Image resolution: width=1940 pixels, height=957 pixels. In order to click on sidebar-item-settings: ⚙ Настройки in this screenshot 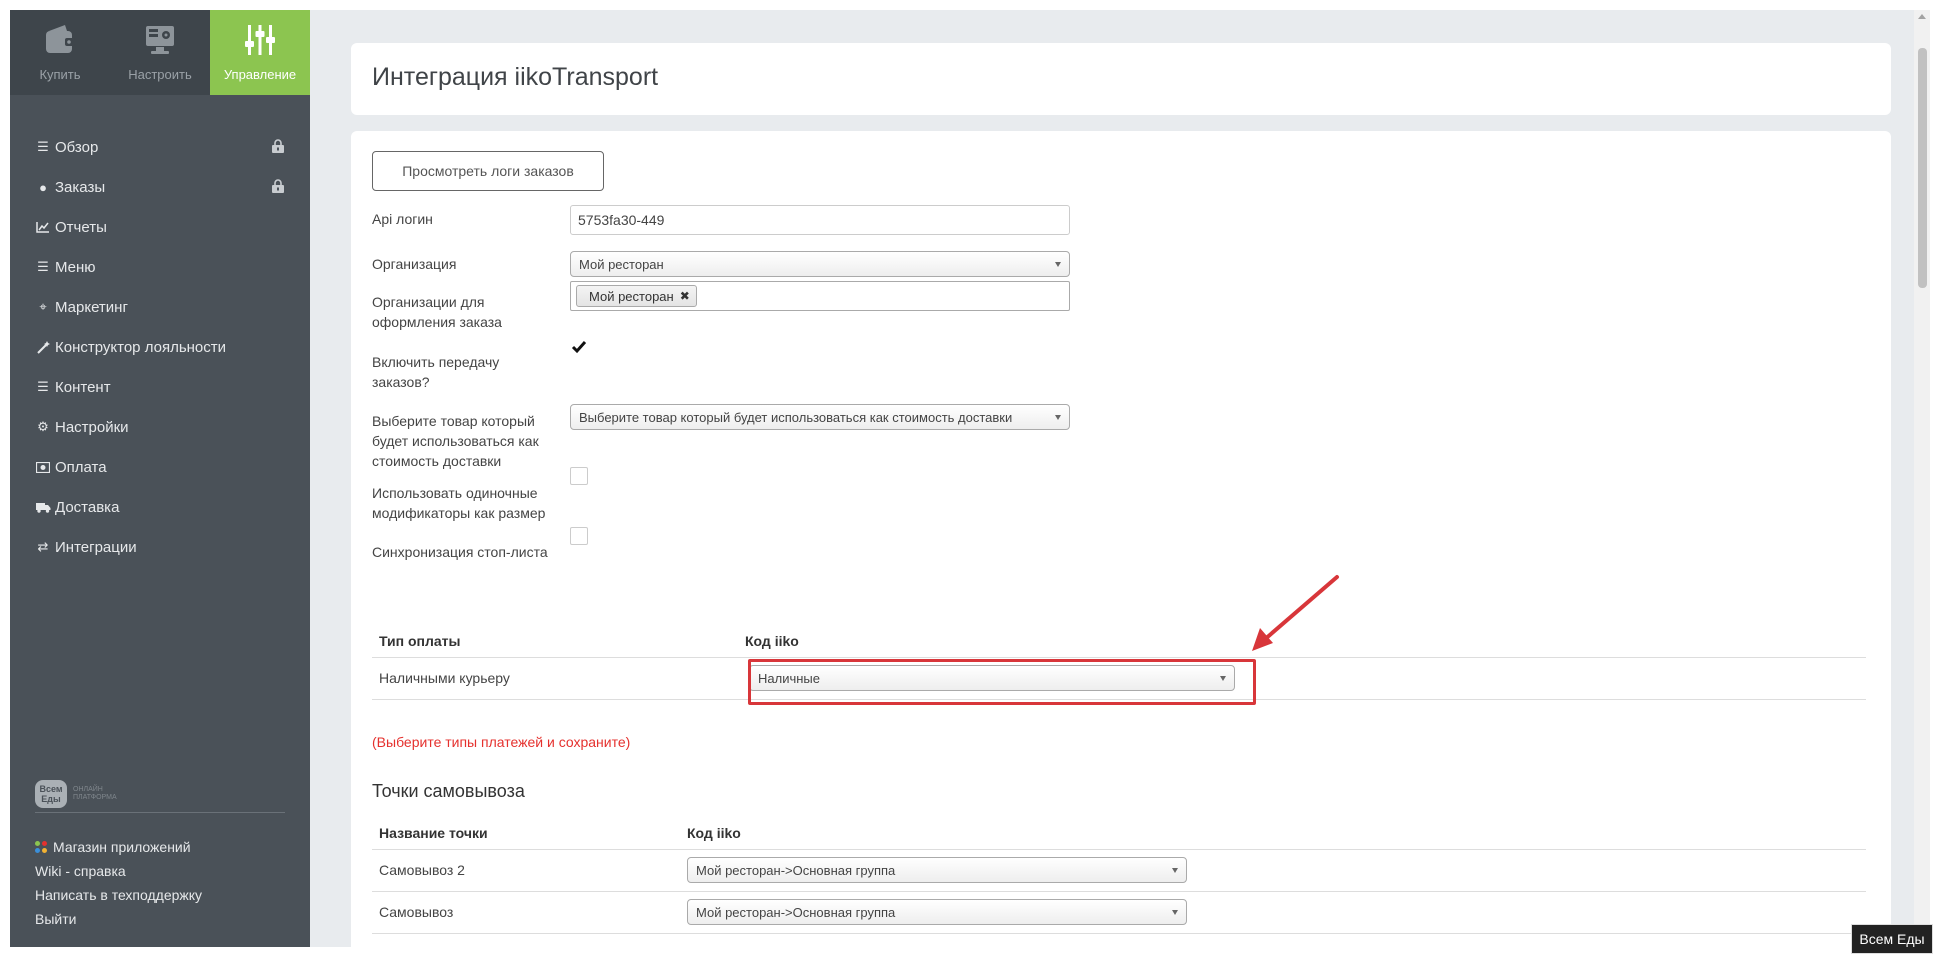, I will do `click(160, 427)`.